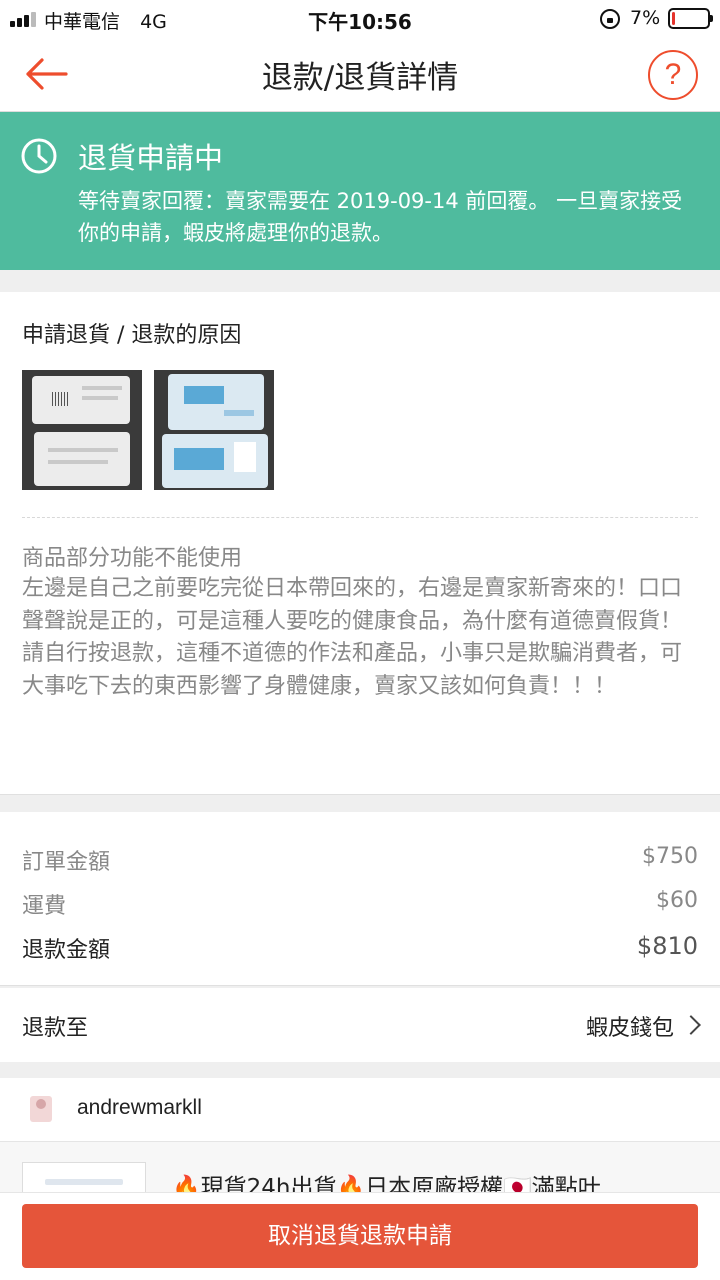  I want to click on status-title: 退貨申請中, so click(151, 158).